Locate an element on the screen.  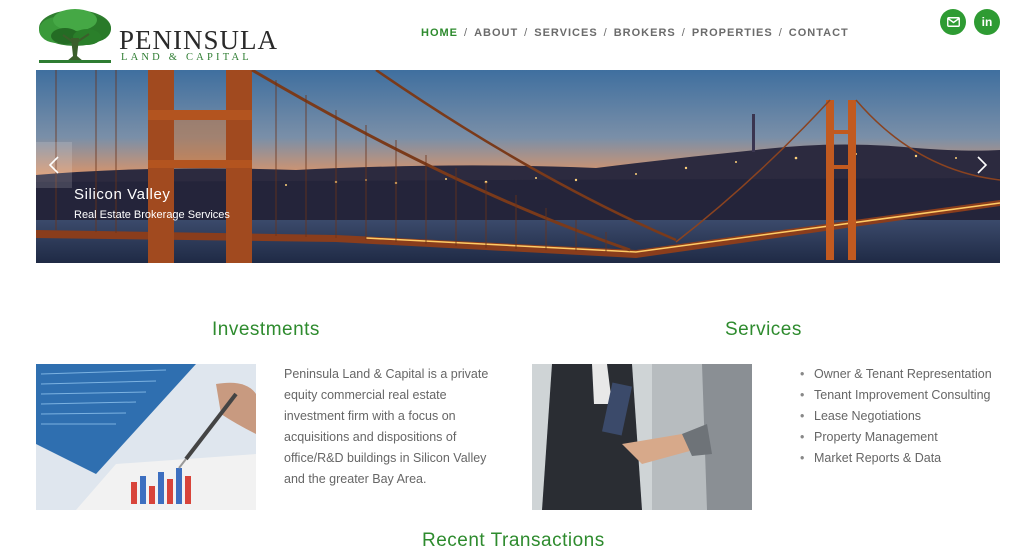
site-logo: PENINSULA LAND & CAPITAL is located at coordinates (157, 37).